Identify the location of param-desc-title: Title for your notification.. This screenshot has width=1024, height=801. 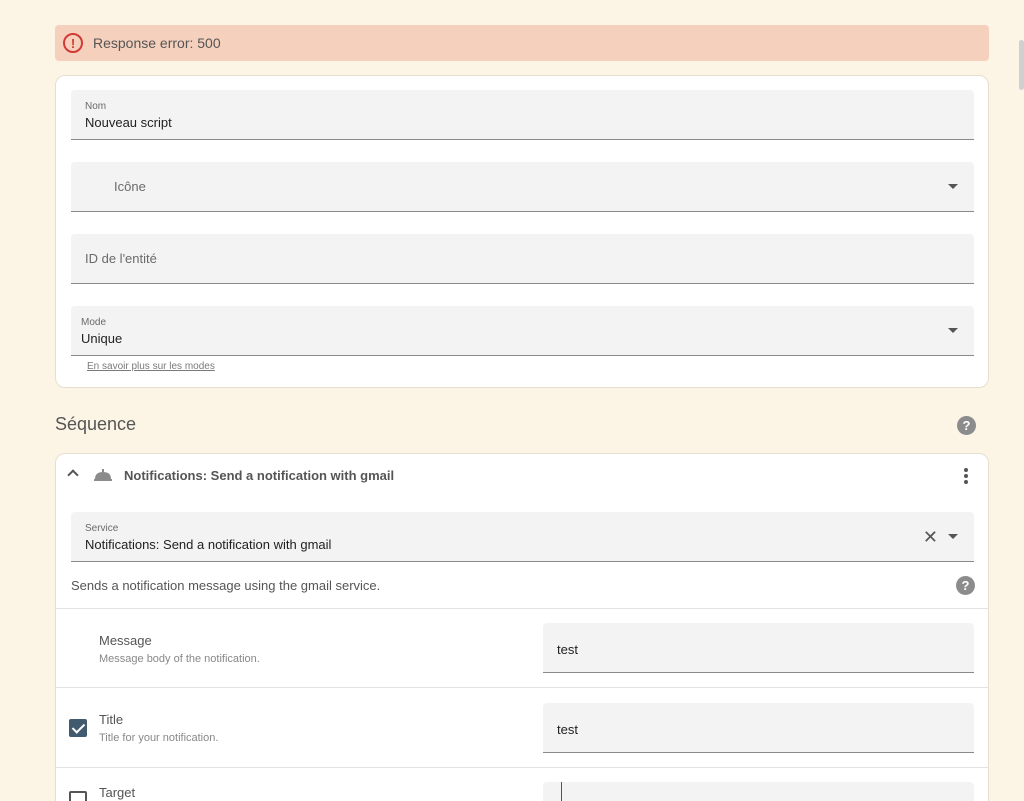
(159, 738).